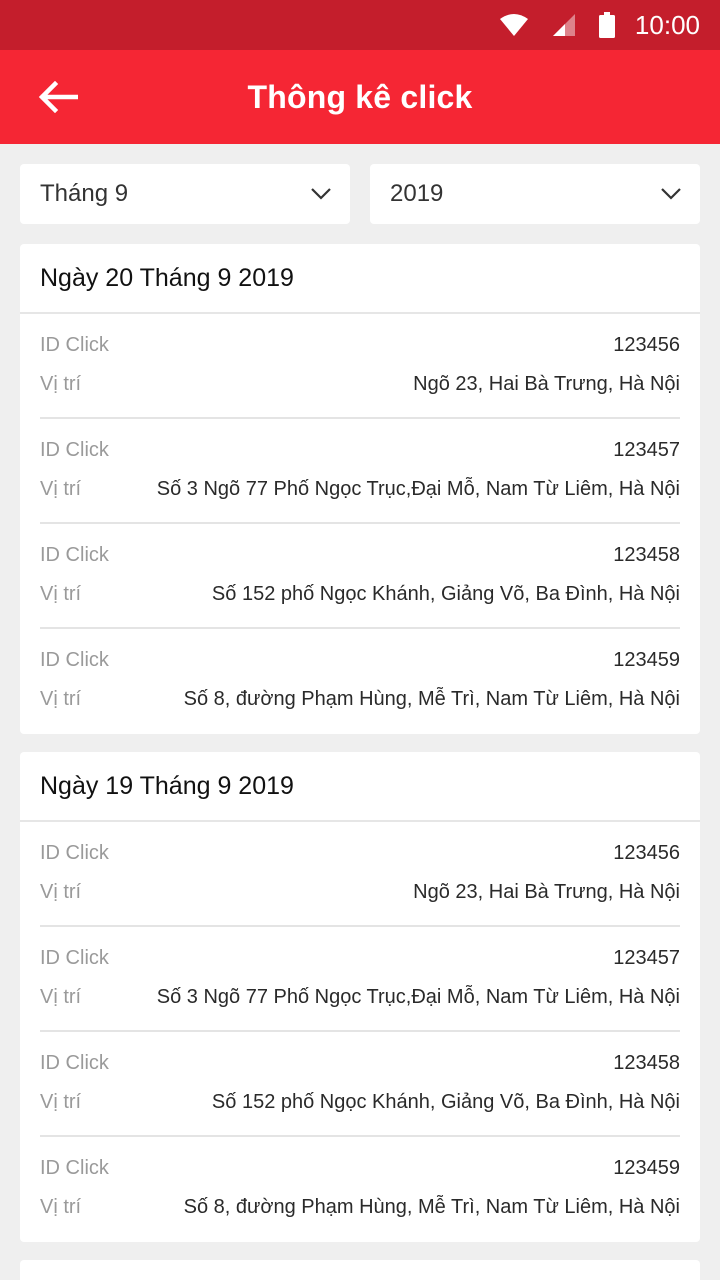 This screenshot has height=1280, width=720. I want to click on signal-icon, so click(564, 25).